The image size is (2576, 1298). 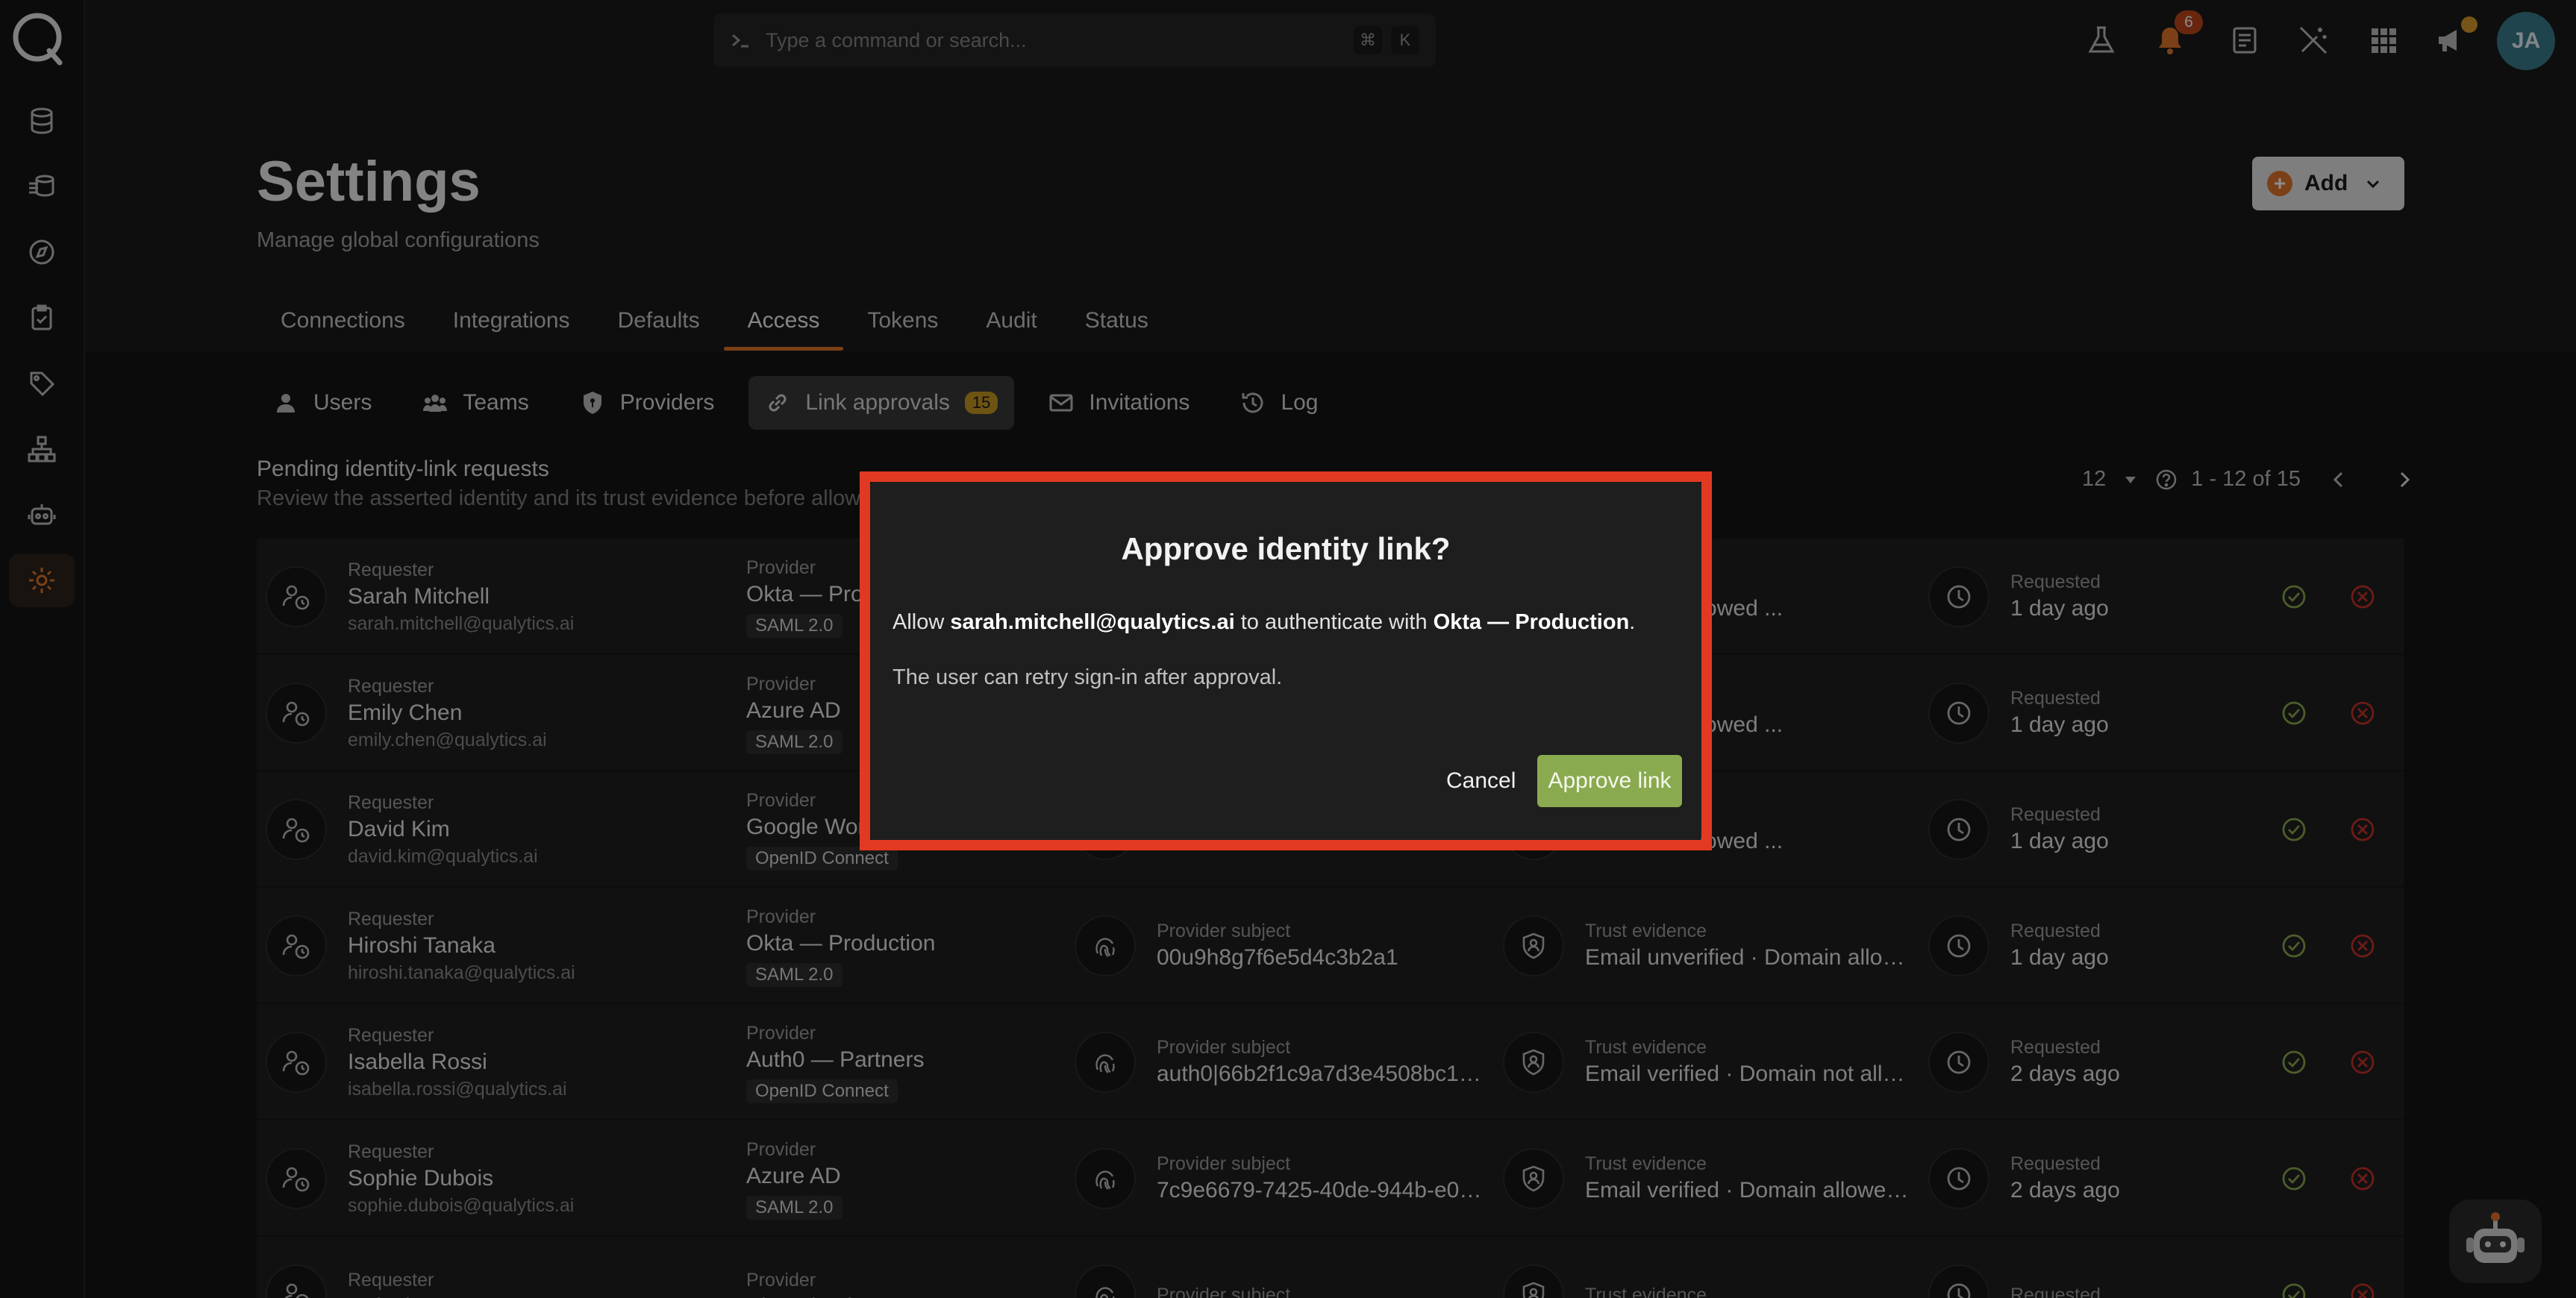 I want to click on dialog-text-allow: Allow, so click(x=918, y=622).